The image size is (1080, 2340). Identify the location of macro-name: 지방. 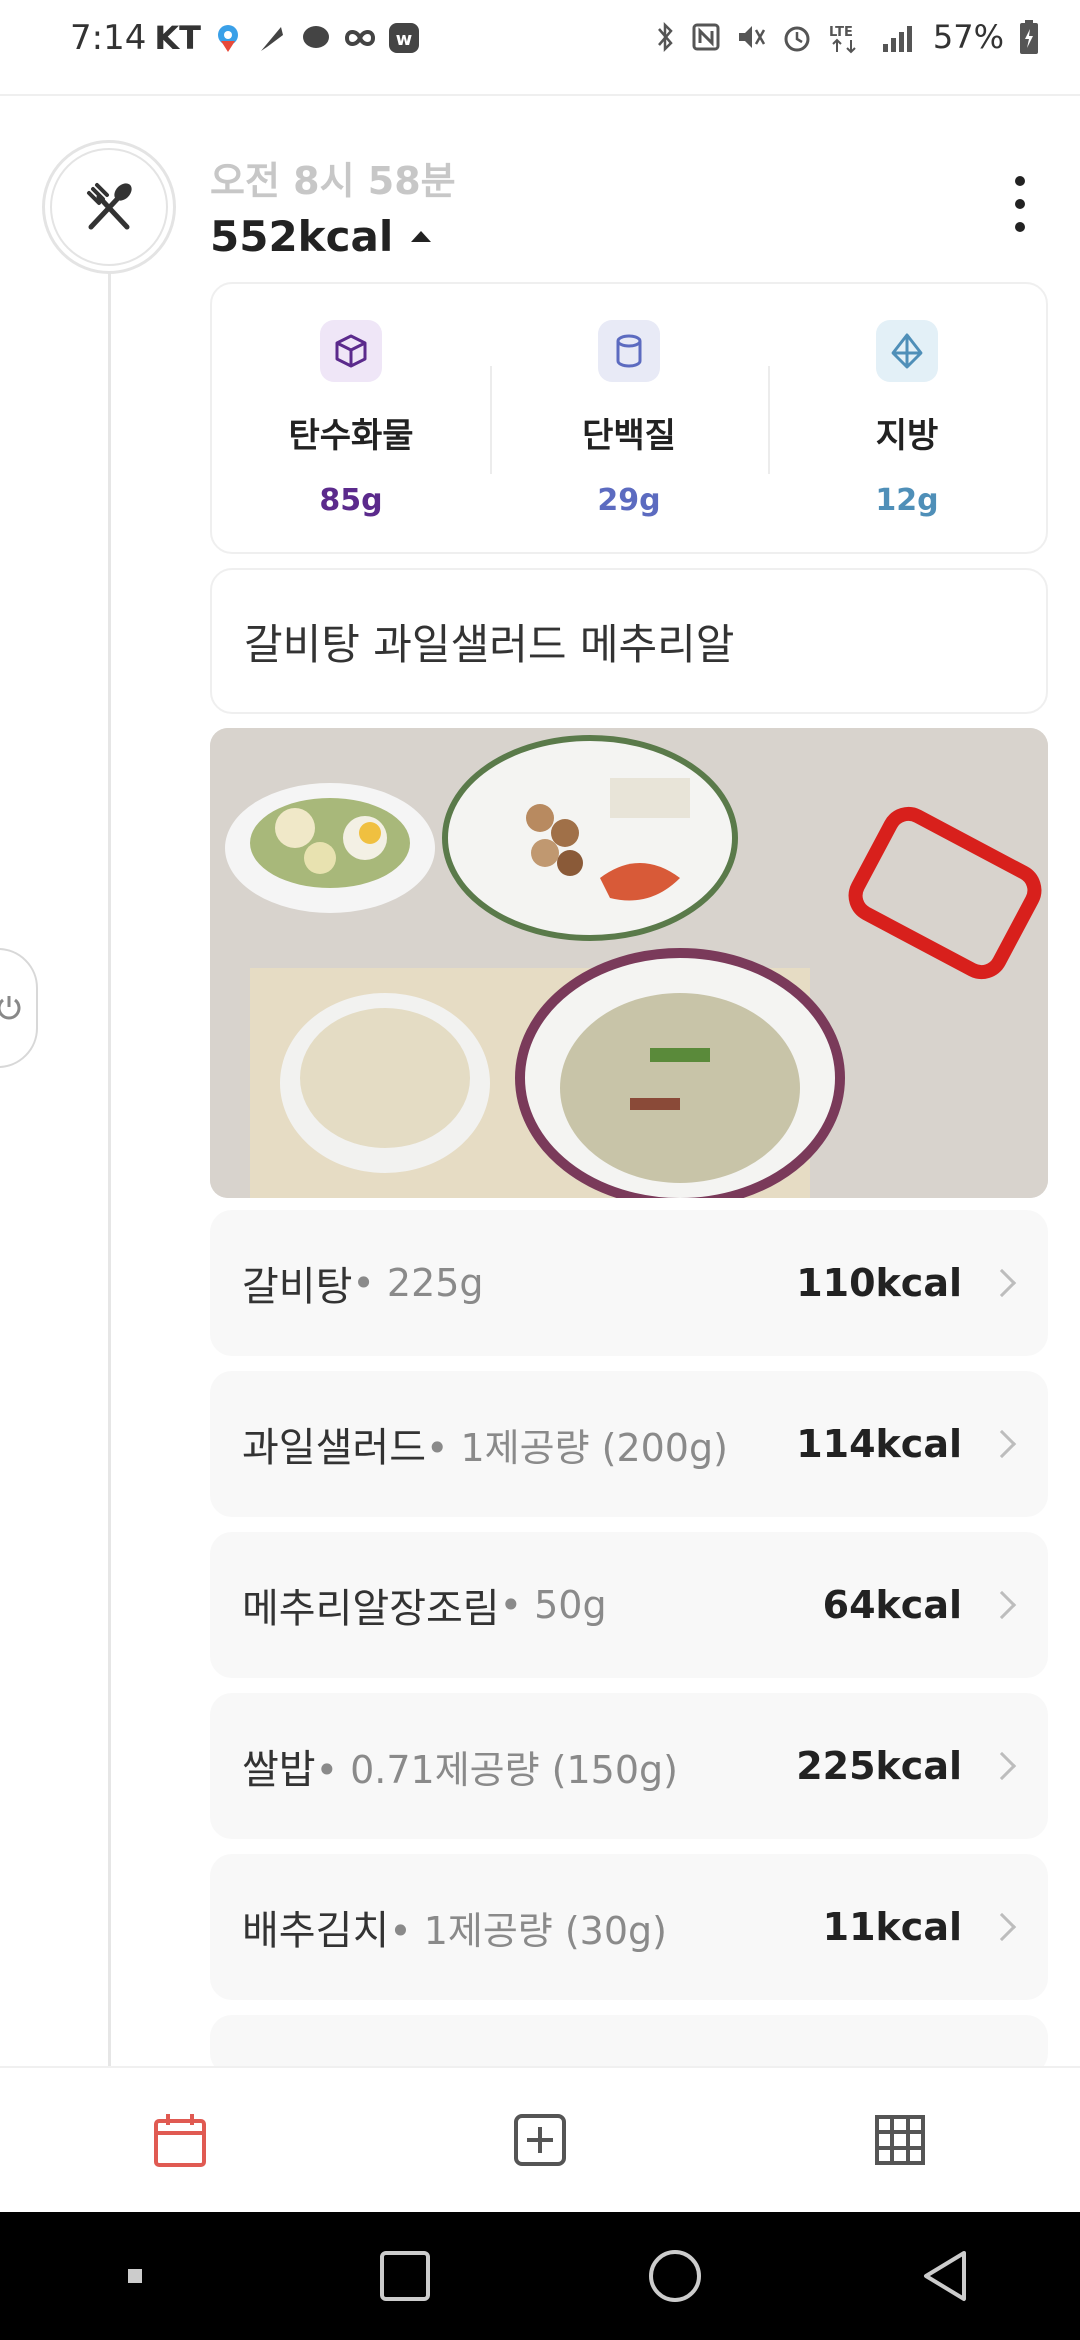
(907, 436).